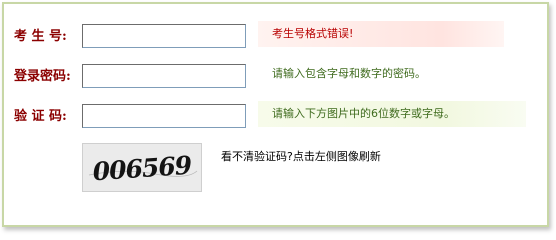  What do you see at coordinates (349, 73) in the screenshot?
I see `password-hint-message: 请输入包含字母和数字的密码。` at bounding box center [349, 73].